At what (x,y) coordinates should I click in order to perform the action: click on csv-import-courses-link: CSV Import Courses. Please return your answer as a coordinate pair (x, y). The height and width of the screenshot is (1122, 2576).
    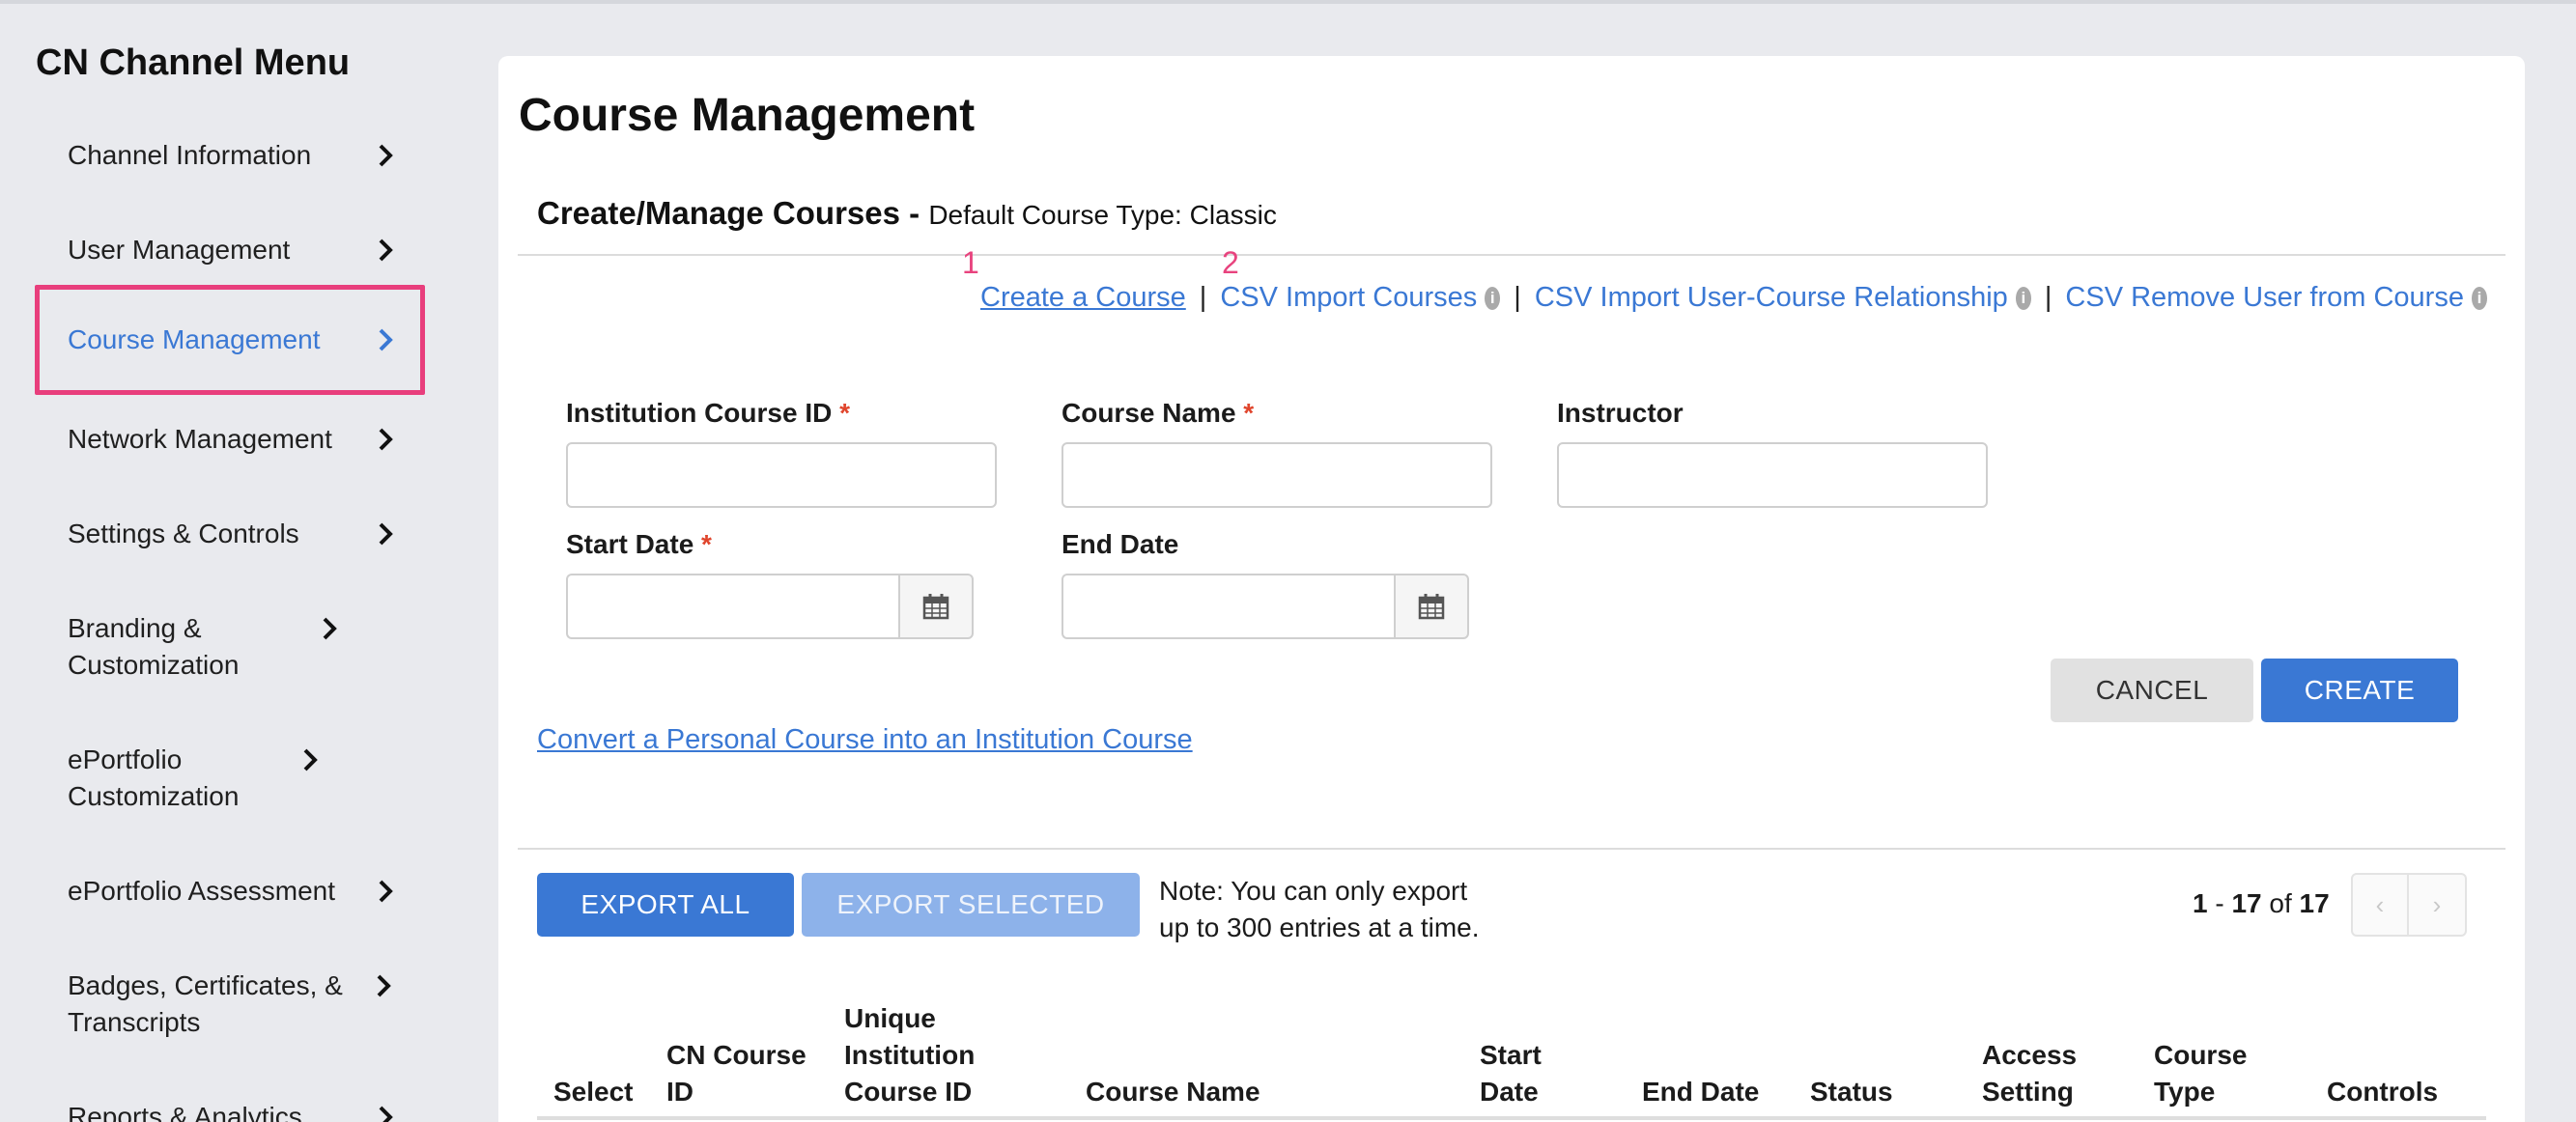
    Looking at the image, I should click on (1348, 298).